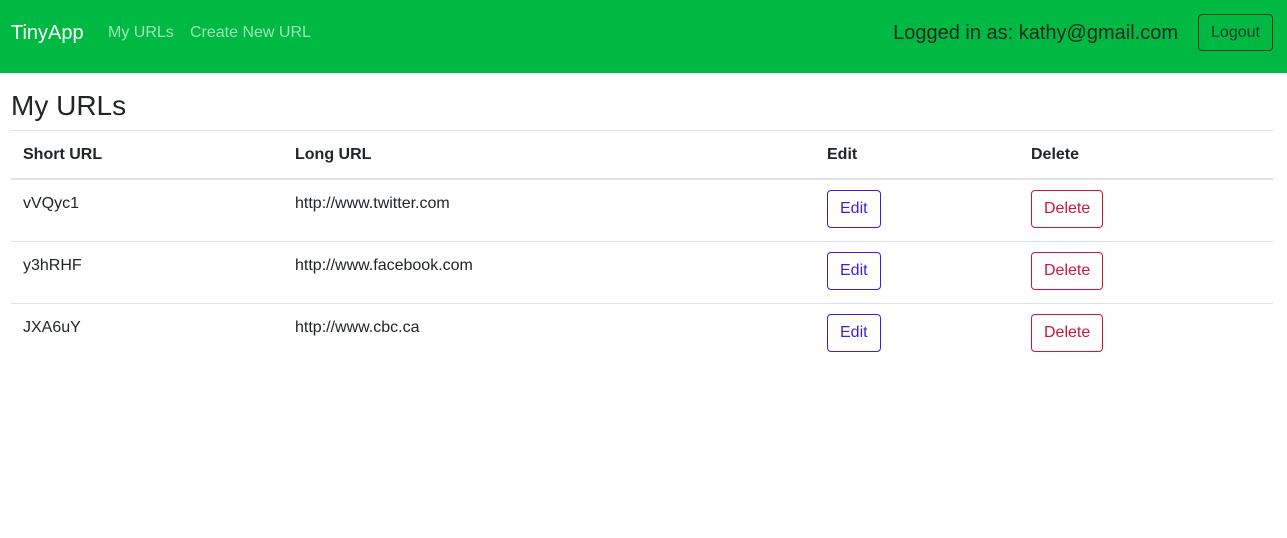 This screenshot has width=1287, height=538. What do you see at coordinates (842, 154) in the screenshot?
I see `column-header-edit: Edit` at bounding box center [842, 154].